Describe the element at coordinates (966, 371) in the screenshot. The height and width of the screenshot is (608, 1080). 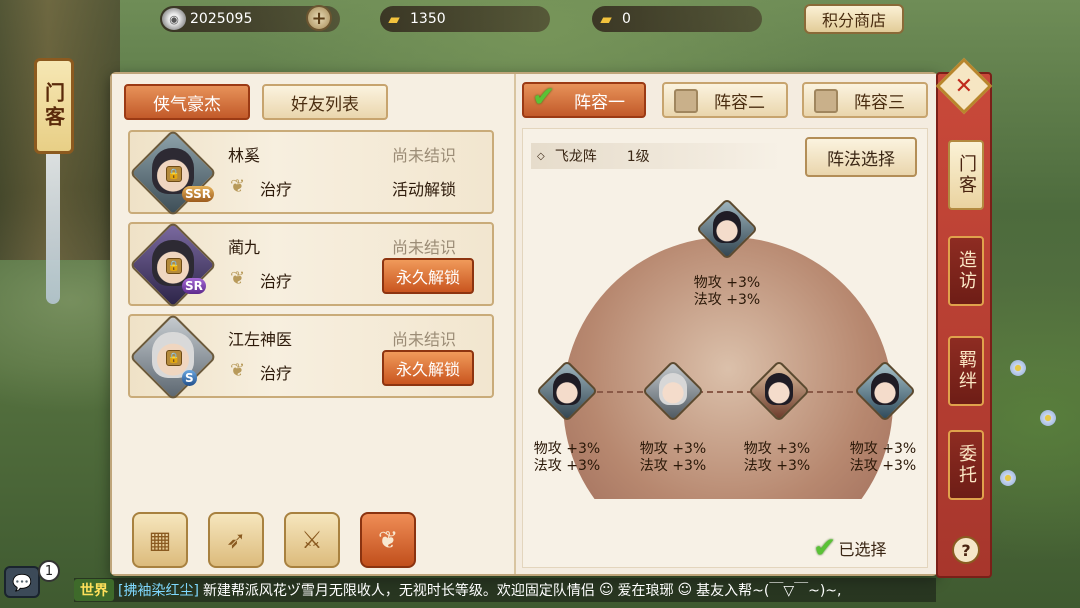
I see `side-tab-bonds: 羁绊` at that location.